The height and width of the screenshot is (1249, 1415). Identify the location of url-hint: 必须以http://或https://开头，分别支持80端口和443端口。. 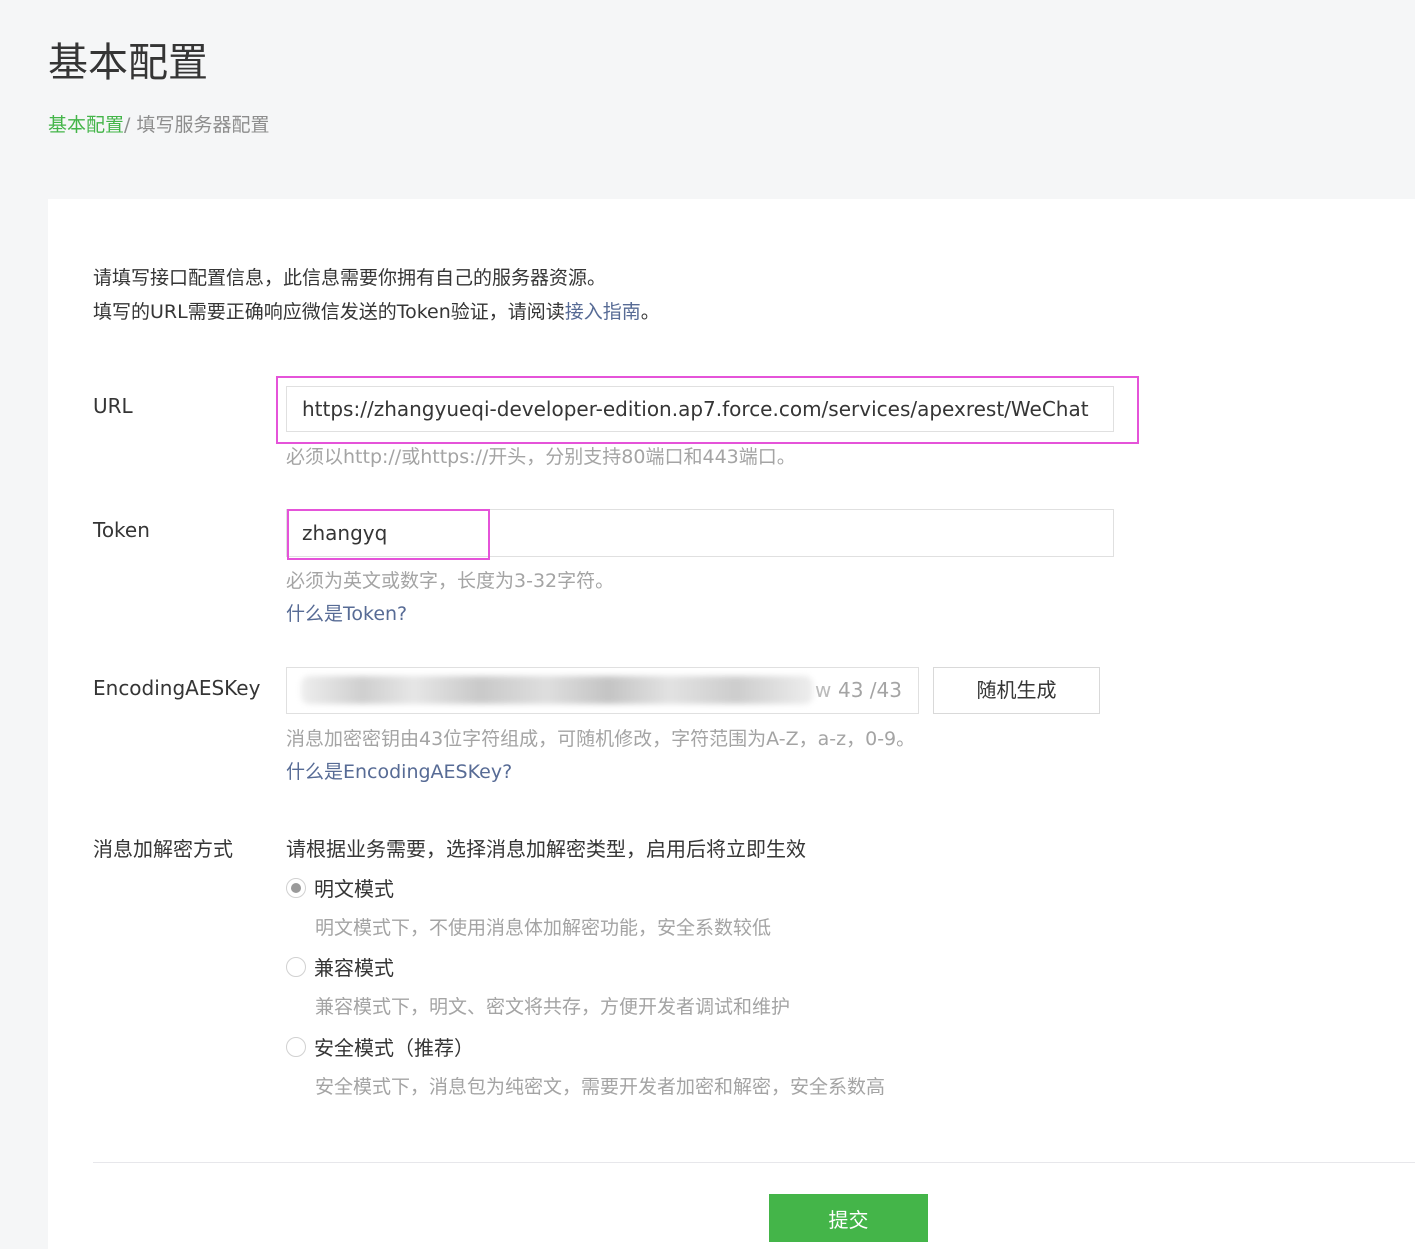
(541, 457).